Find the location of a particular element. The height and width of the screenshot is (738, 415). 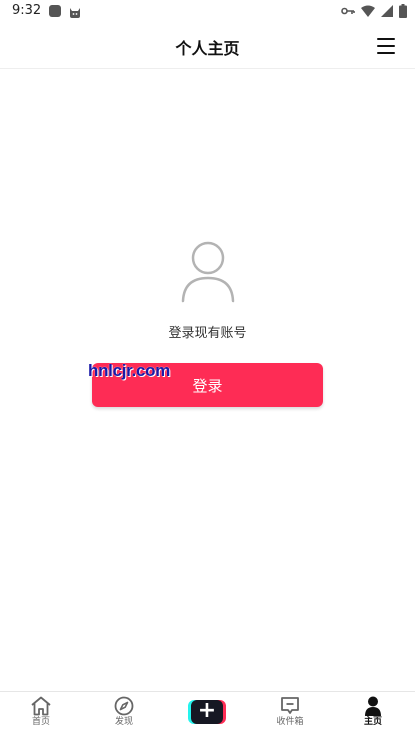

nav-item-home: 首页 is located at coordinates (41, 716).